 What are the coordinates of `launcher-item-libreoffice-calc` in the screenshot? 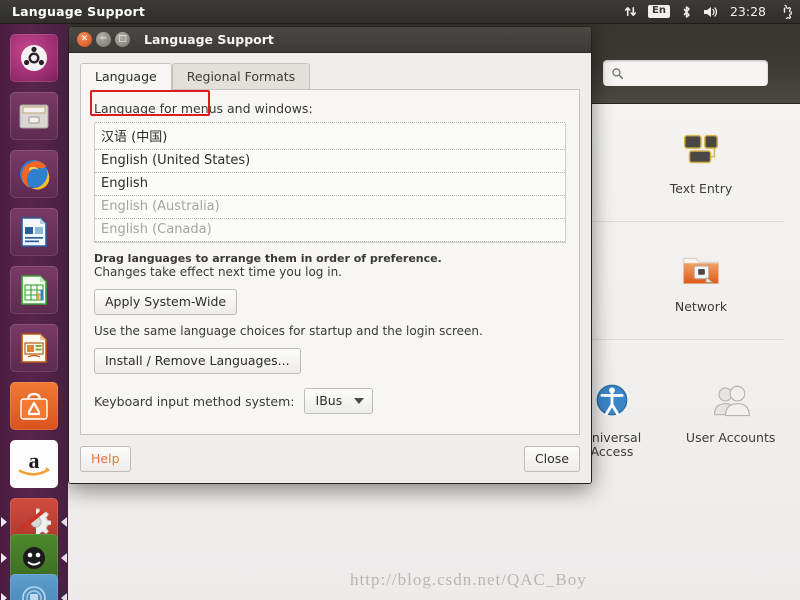 It's located at (34, 290).